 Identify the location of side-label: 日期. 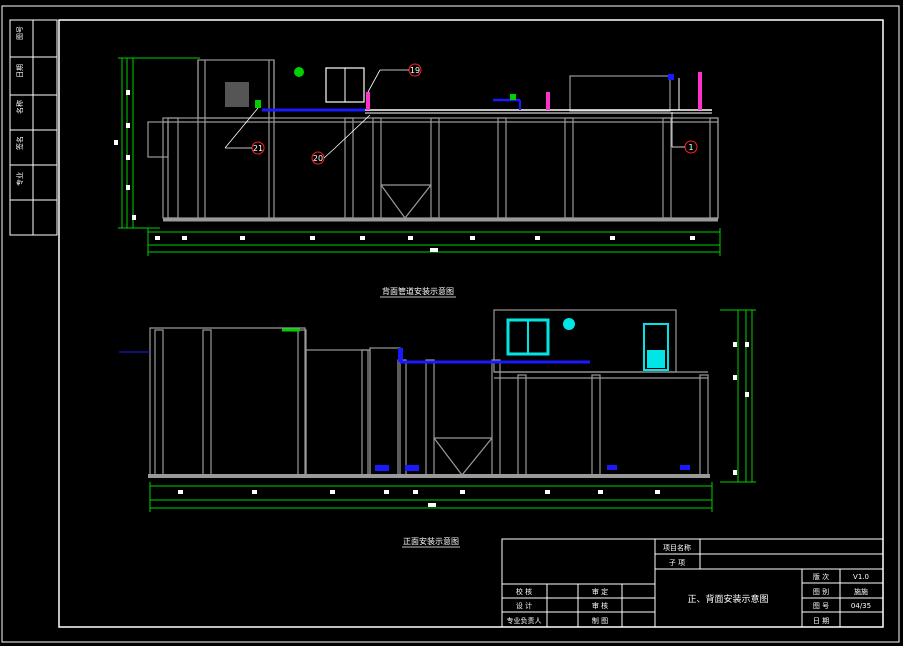
(20, 71).